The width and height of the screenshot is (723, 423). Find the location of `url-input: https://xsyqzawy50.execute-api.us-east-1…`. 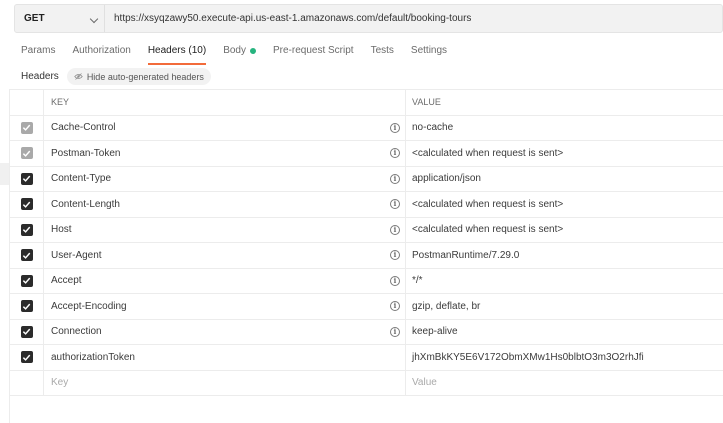

url-input: https://xsyqzawy50.execute-api.us-east-1… is located at coordinates (288, 18).